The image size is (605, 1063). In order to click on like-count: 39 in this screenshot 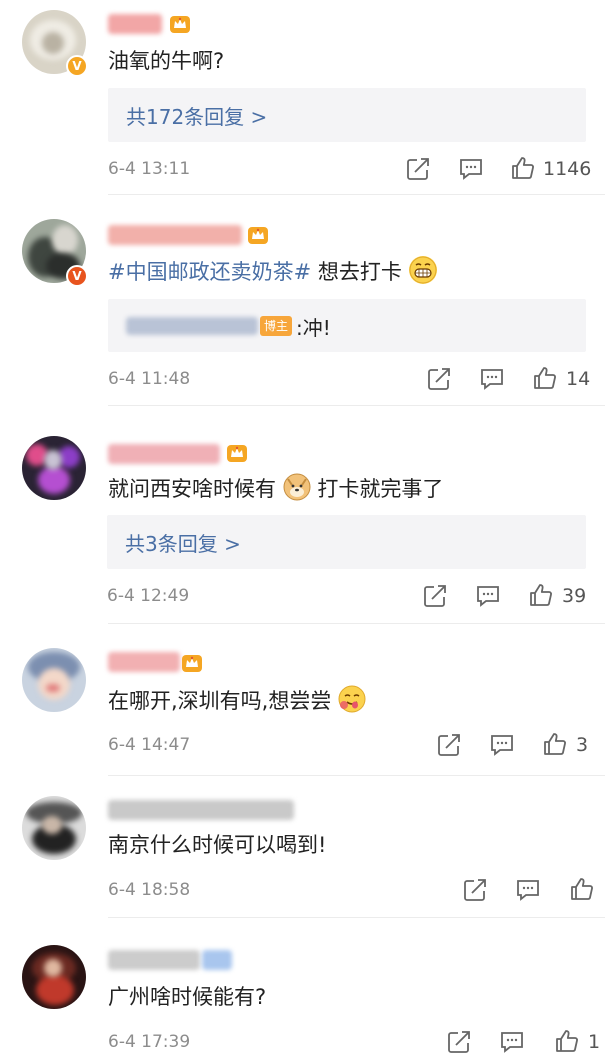, I will do `click(574, 596)`.